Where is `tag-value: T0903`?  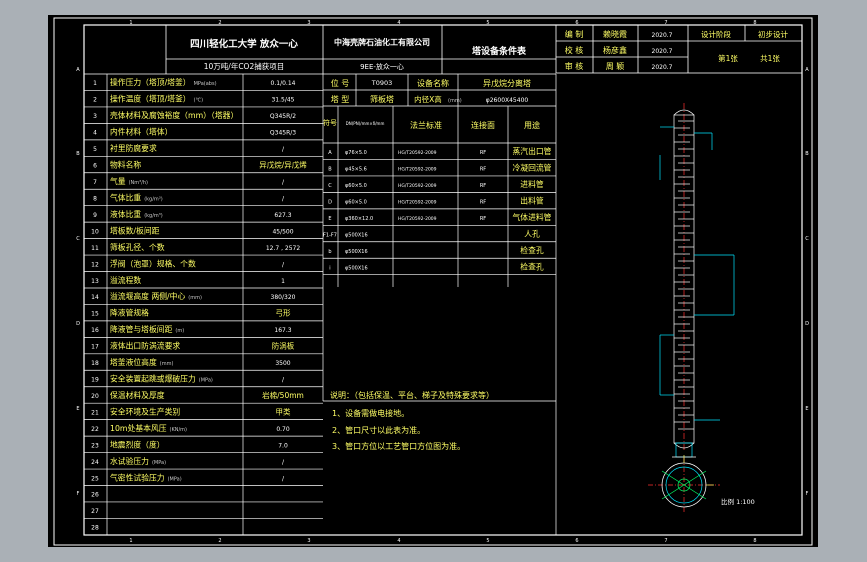 tag-value: T0903 is located at coordinates (382, 83).